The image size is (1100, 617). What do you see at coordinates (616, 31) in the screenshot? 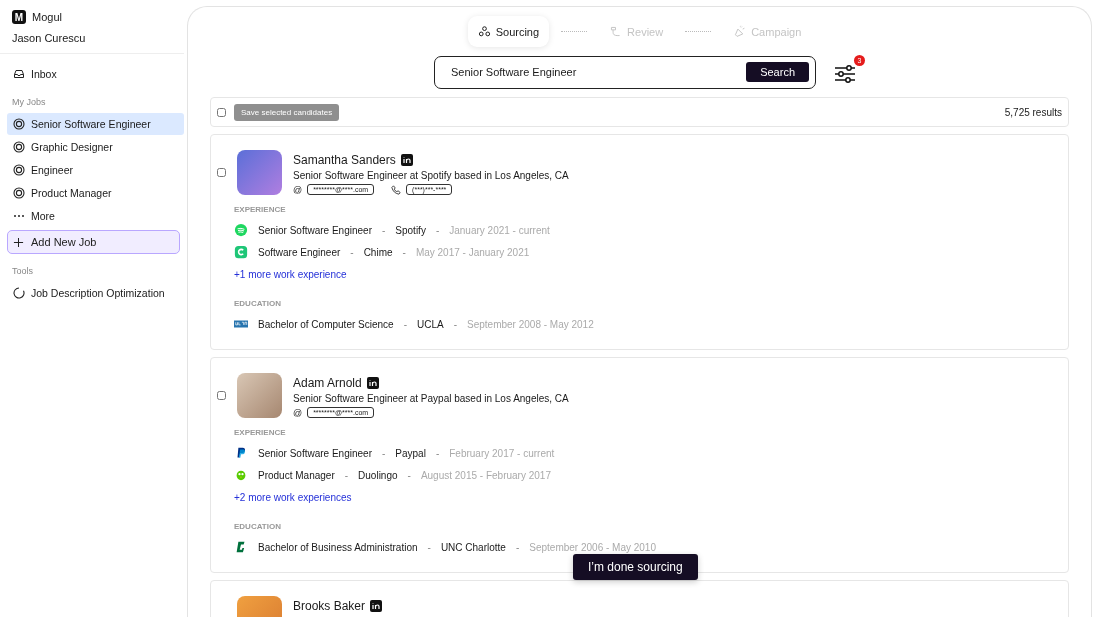
I see `review-icon` at bounding box center [616, 31].